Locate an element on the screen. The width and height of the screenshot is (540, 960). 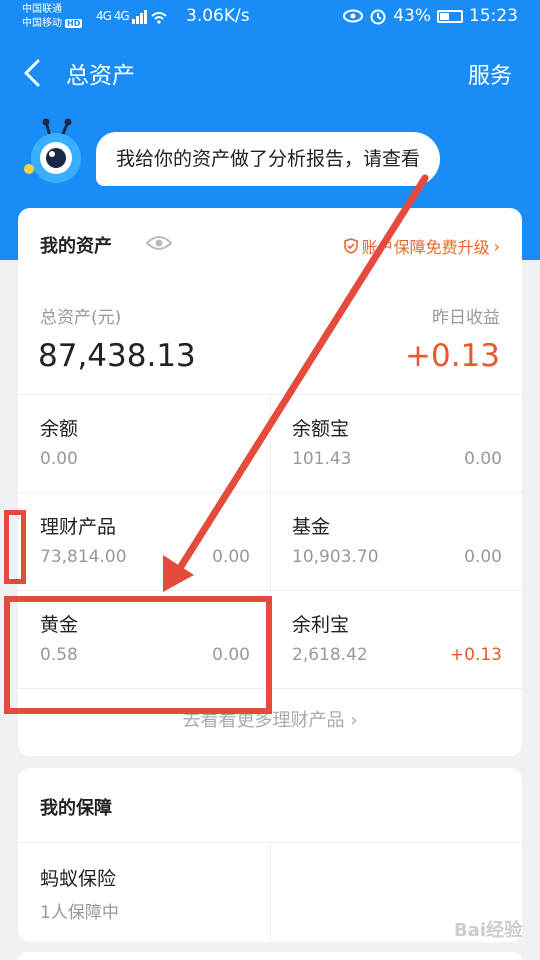
annotation-box-small is located at coordinates (15, 547).